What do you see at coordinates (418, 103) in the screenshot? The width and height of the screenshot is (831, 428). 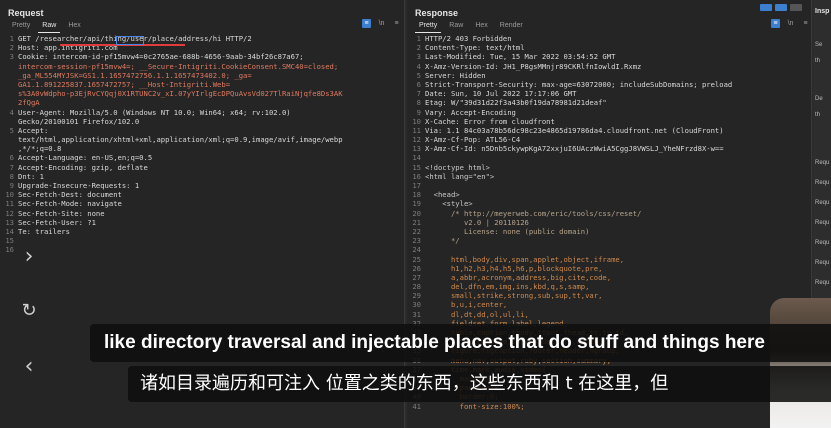 I see `line-number: 8` at bounding box center [418, 103].